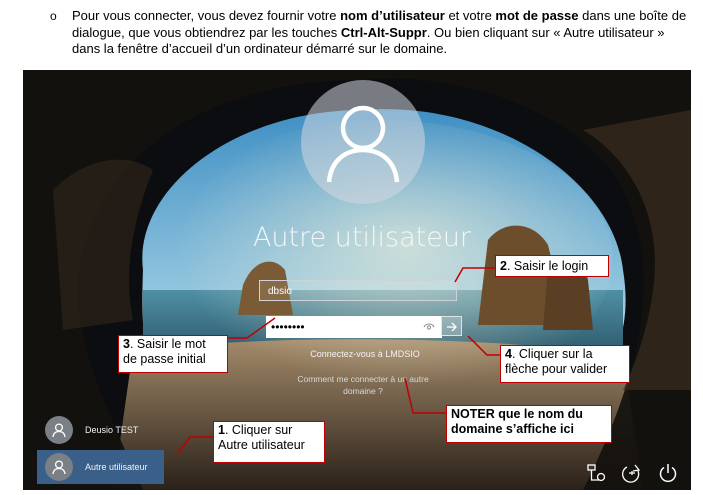 The height and width of the screenshot is (495, 703). Describe the element at coordinates (116, 467) in the screenshot. I see `user-name: Autre utilisateur` at that location.